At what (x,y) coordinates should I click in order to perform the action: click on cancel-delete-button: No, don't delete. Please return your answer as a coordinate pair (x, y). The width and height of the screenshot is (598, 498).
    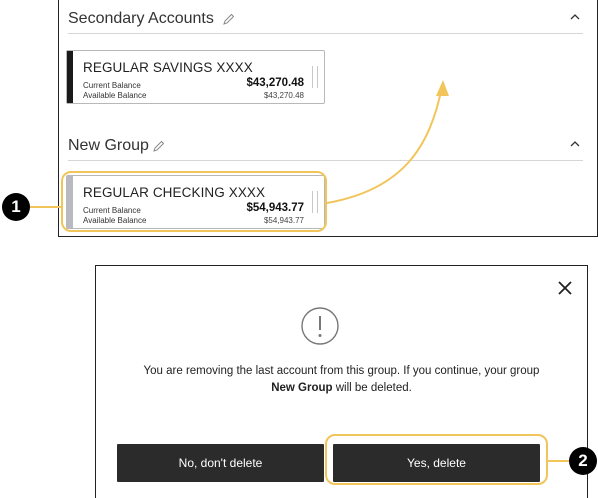
    Looking at the image, I should click on (220, 463).